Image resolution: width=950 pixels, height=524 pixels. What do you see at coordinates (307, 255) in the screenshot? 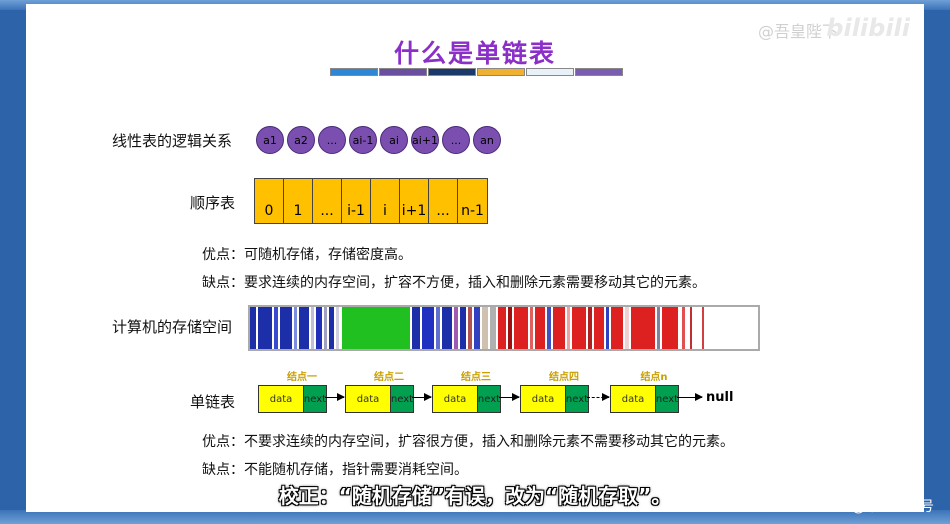
I see `sequential-pros: 优点：可随机存储，存储密度高。` at bounding box center [307, 255].